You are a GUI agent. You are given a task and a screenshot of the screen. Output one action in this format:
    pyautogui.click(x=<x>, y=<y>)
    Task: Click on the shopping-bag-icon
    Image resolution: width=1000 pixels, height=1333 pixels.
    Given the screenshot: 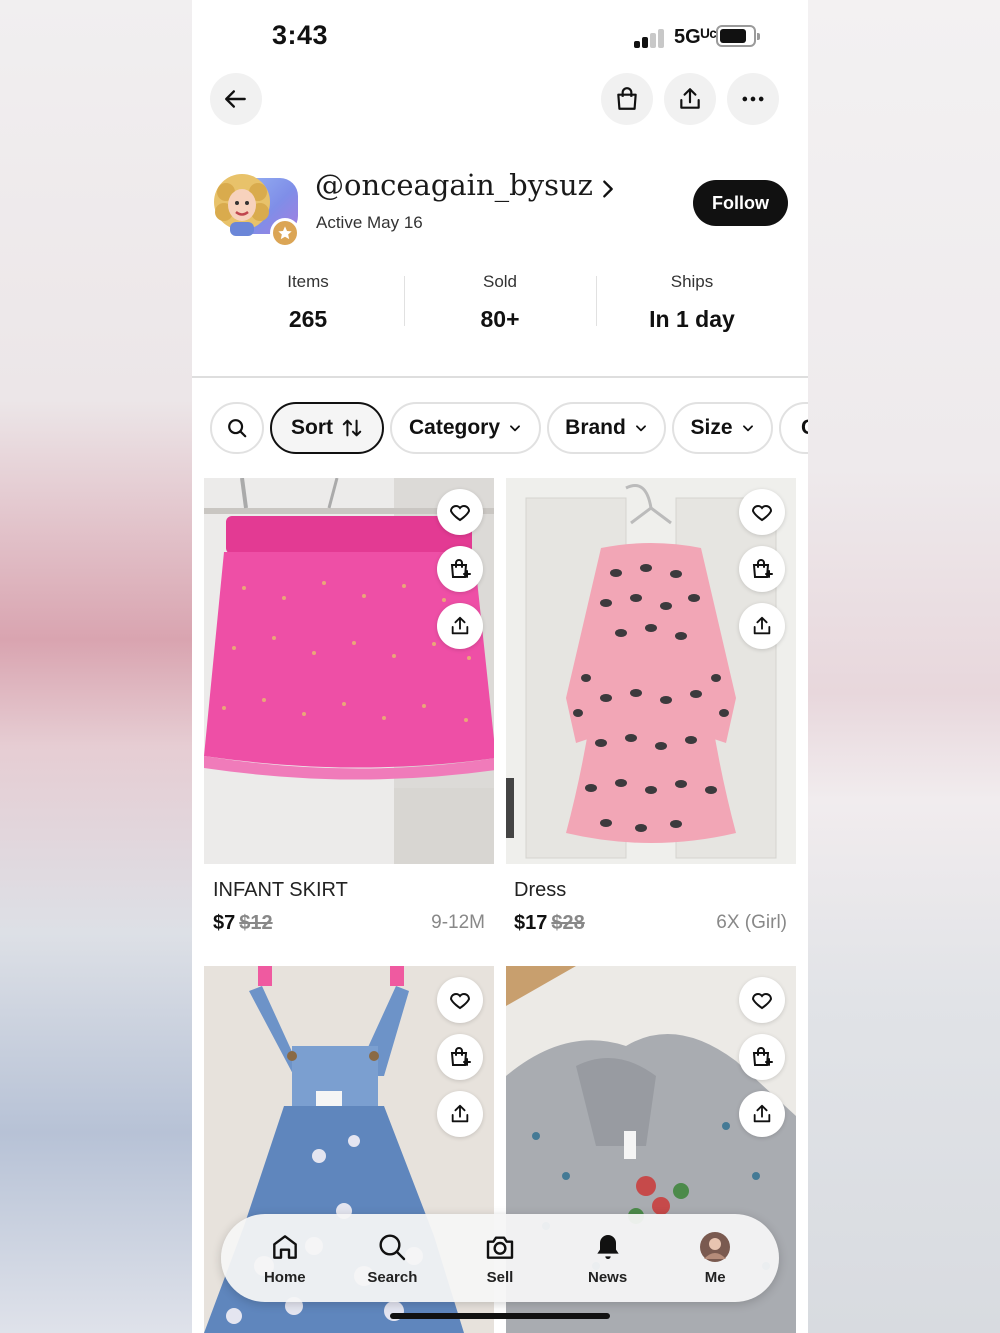 What is the action you would take?
    pyautogui.click(x=627, y=98)
    